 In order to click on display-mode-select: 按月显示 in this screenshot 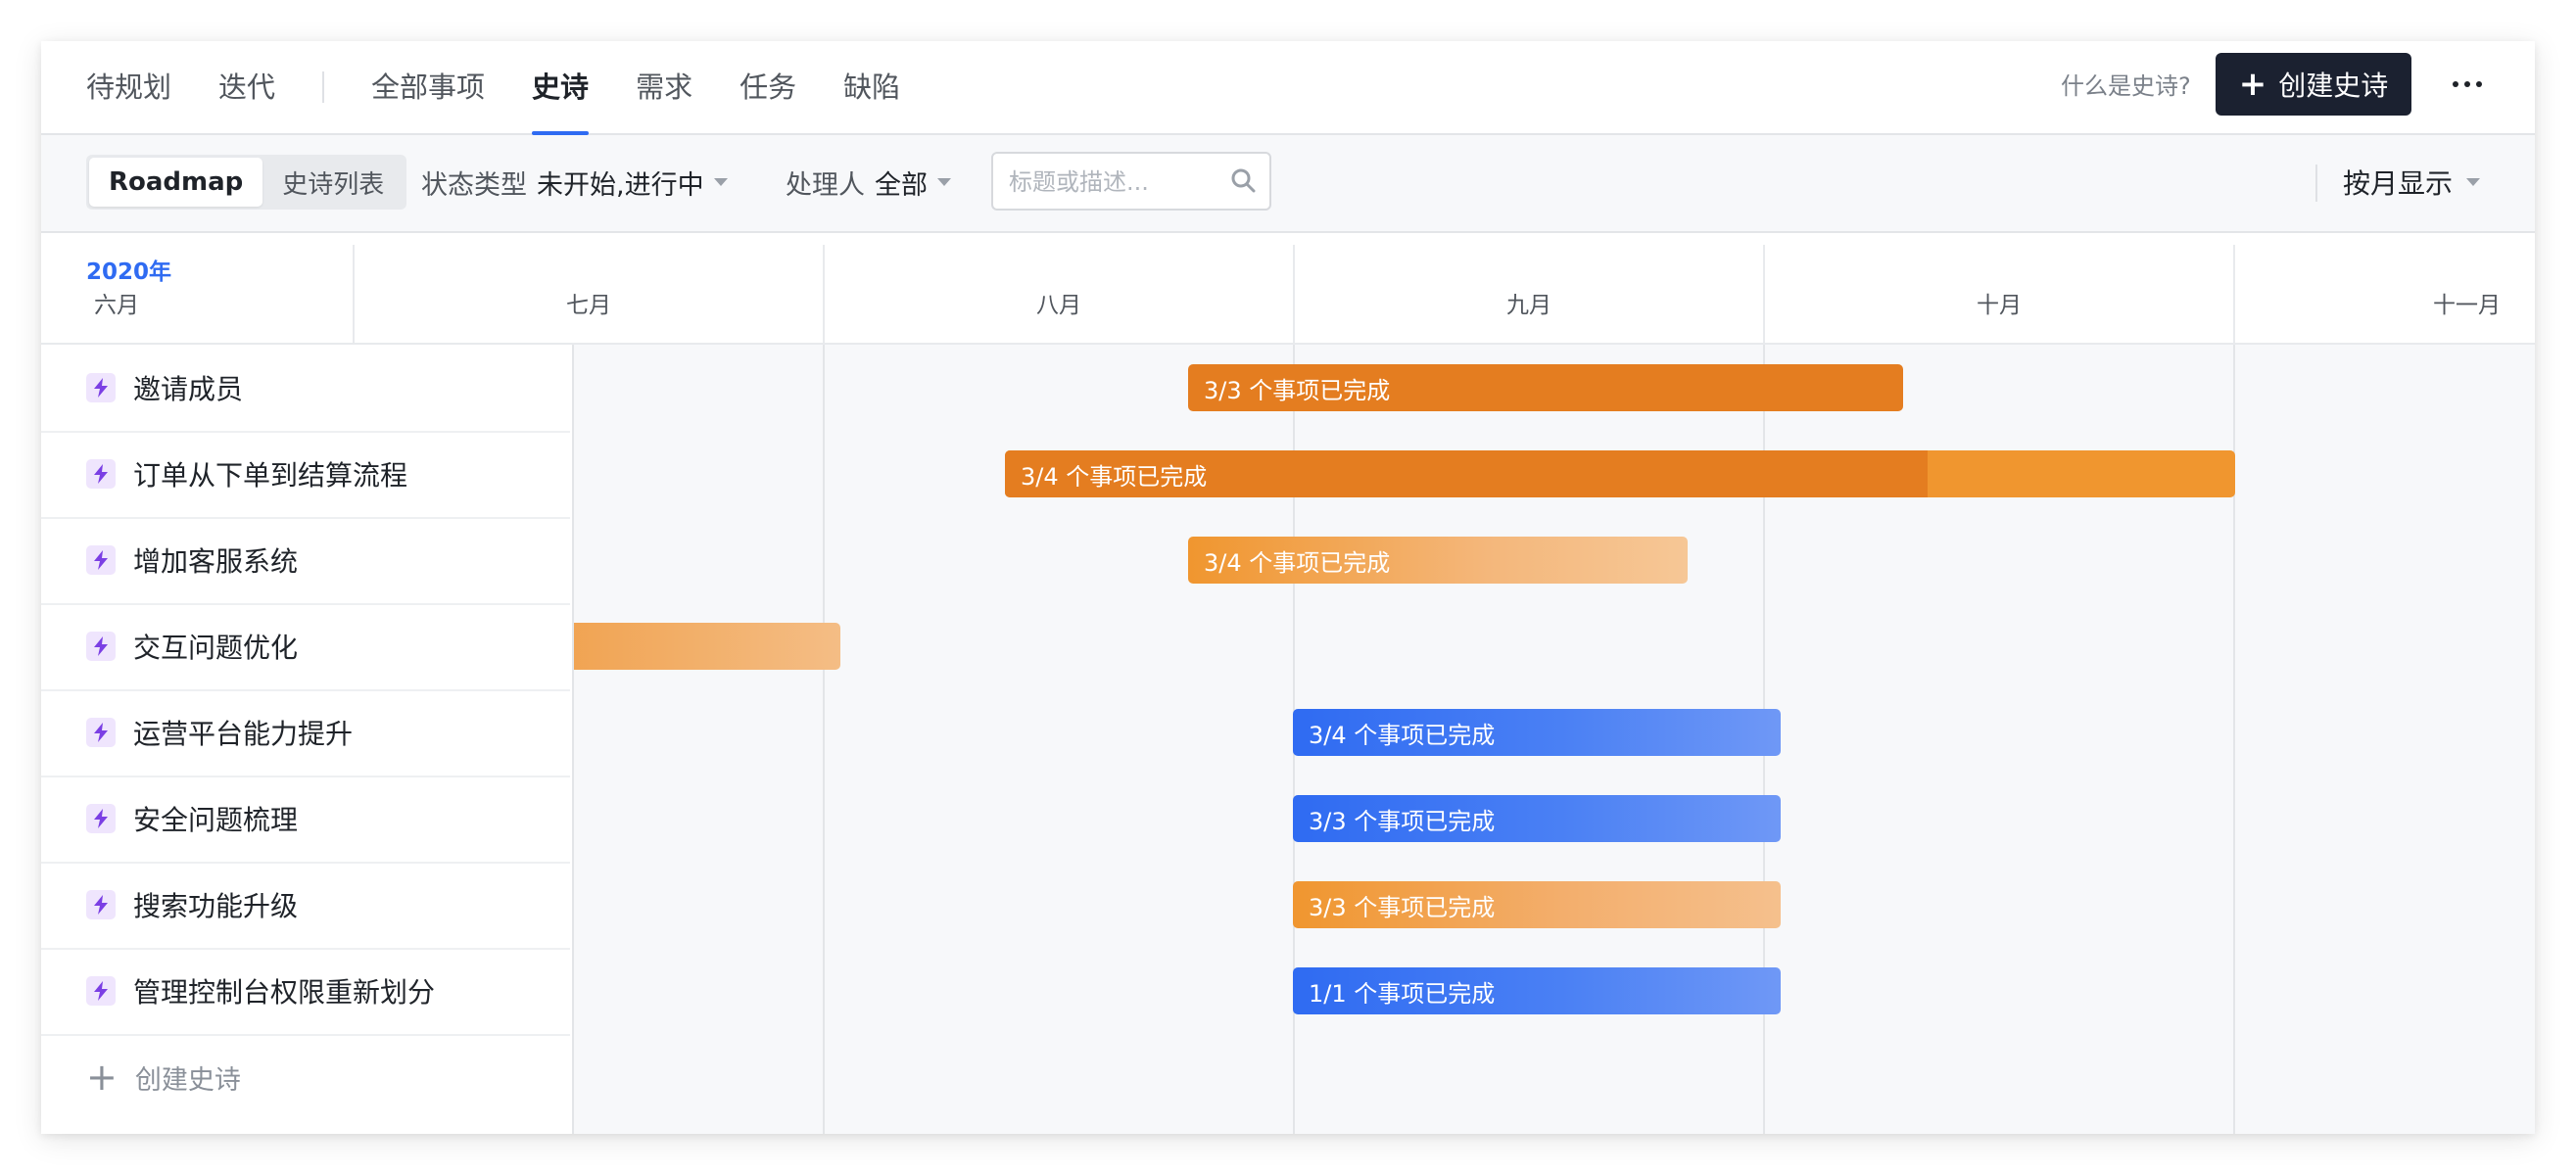, I will do `click(2412, 182)`.